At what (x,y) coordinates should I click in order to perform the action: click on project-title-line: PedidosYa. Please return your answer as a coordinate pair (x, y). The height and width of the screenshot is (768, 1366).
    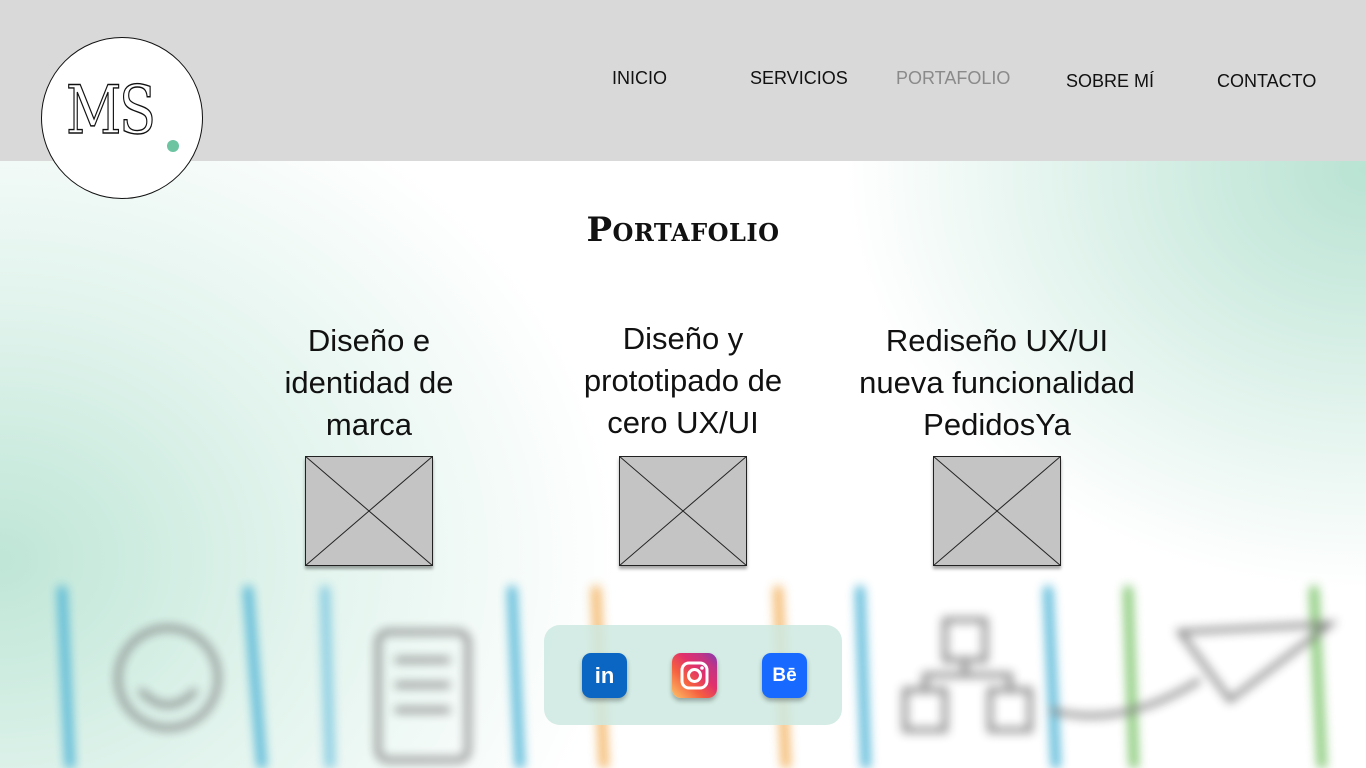
    Looking at the image, I should click on (997, 424).